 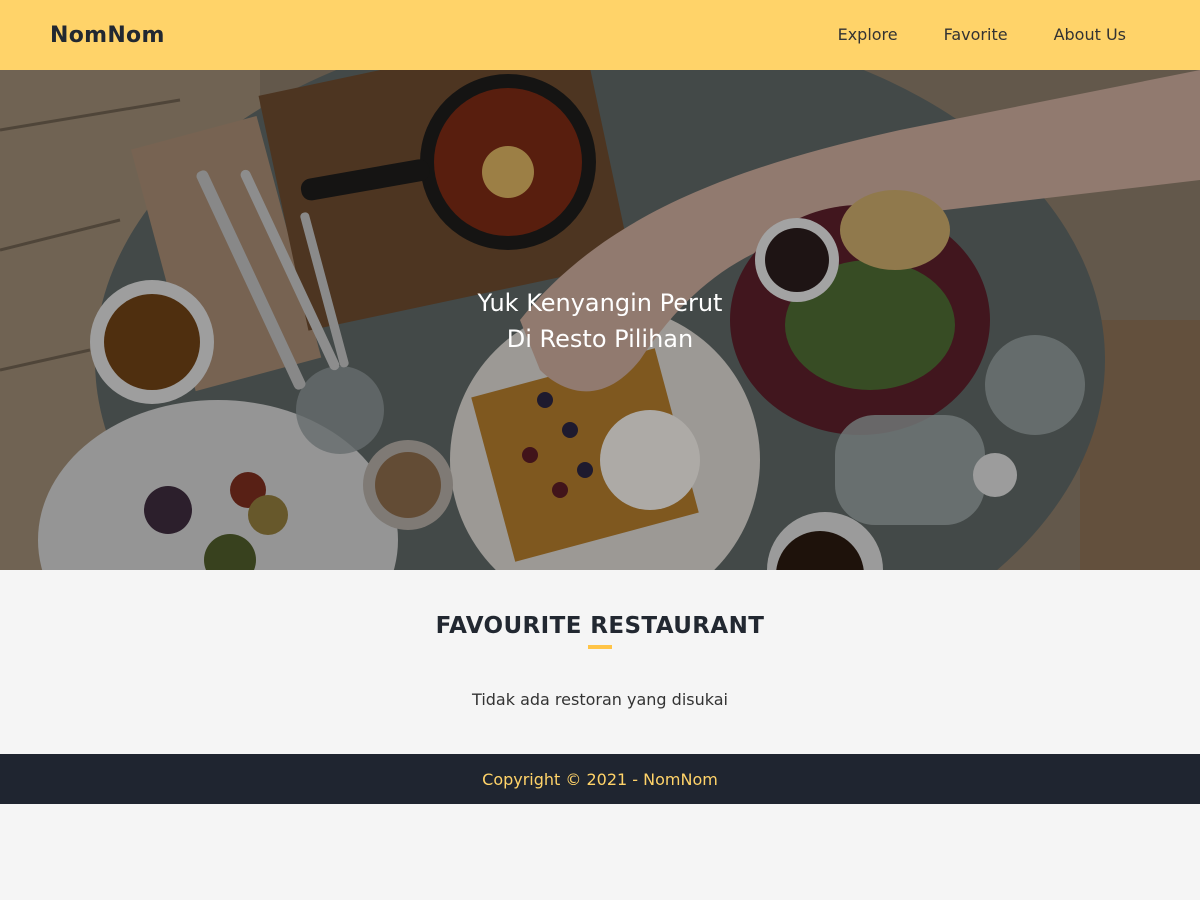 I want to click on nav-favorite-link: Favorite, so click(x=976, y=35).